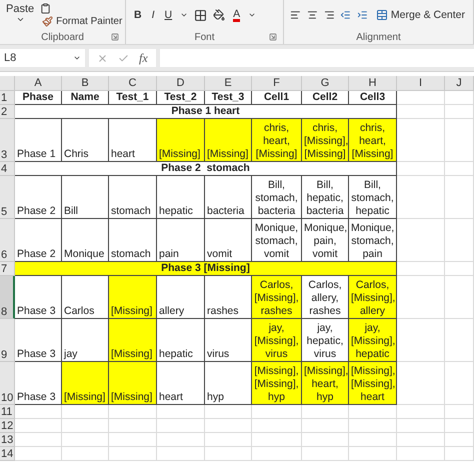  Describe the element at coordinates (46, 8) in the screenshot. I see `copy-icon` at that location.